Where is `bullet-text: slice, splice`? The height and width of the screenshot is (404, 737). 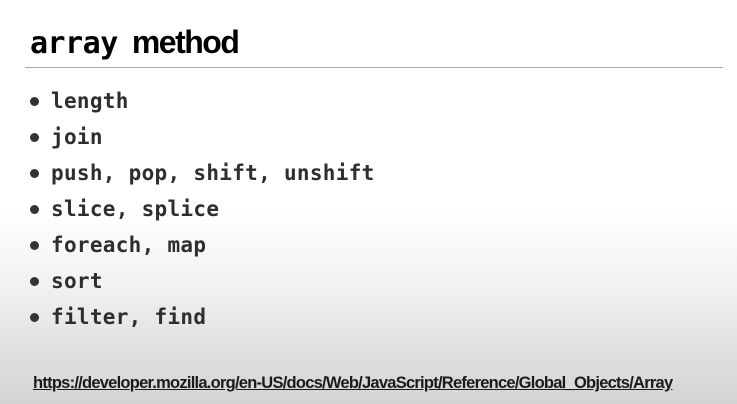
bullet-text: slice, splice is located at coordinates (135, 209).